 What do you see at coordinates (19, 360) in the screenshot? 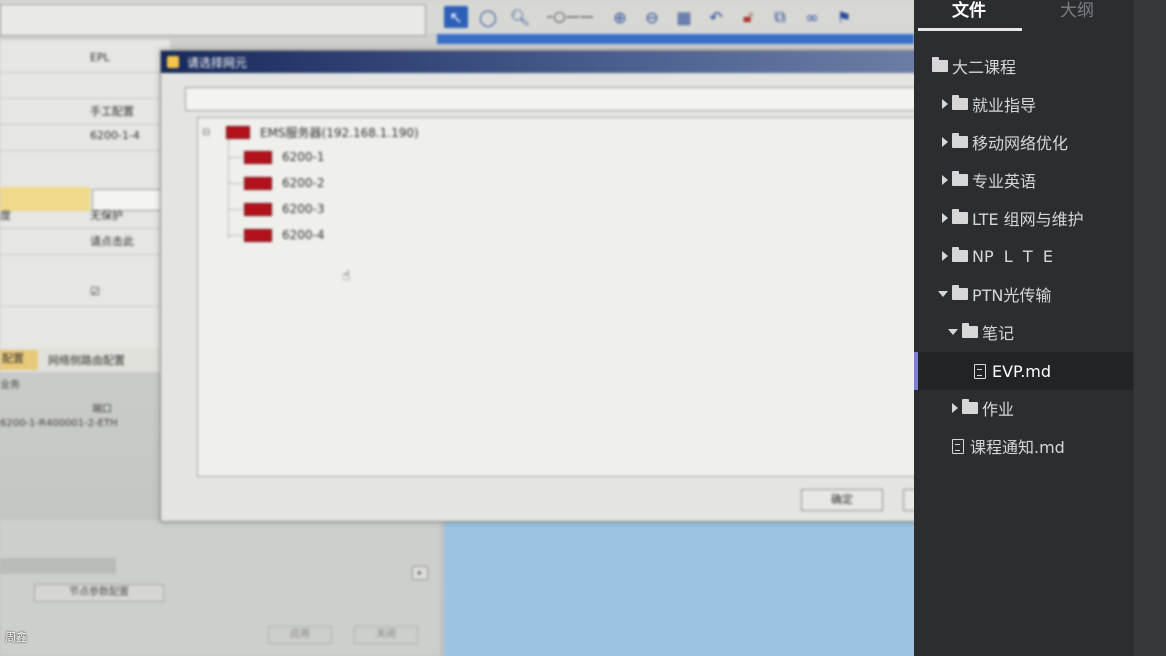
I see `tab-config: 配置` at bounding box center [19, 360].